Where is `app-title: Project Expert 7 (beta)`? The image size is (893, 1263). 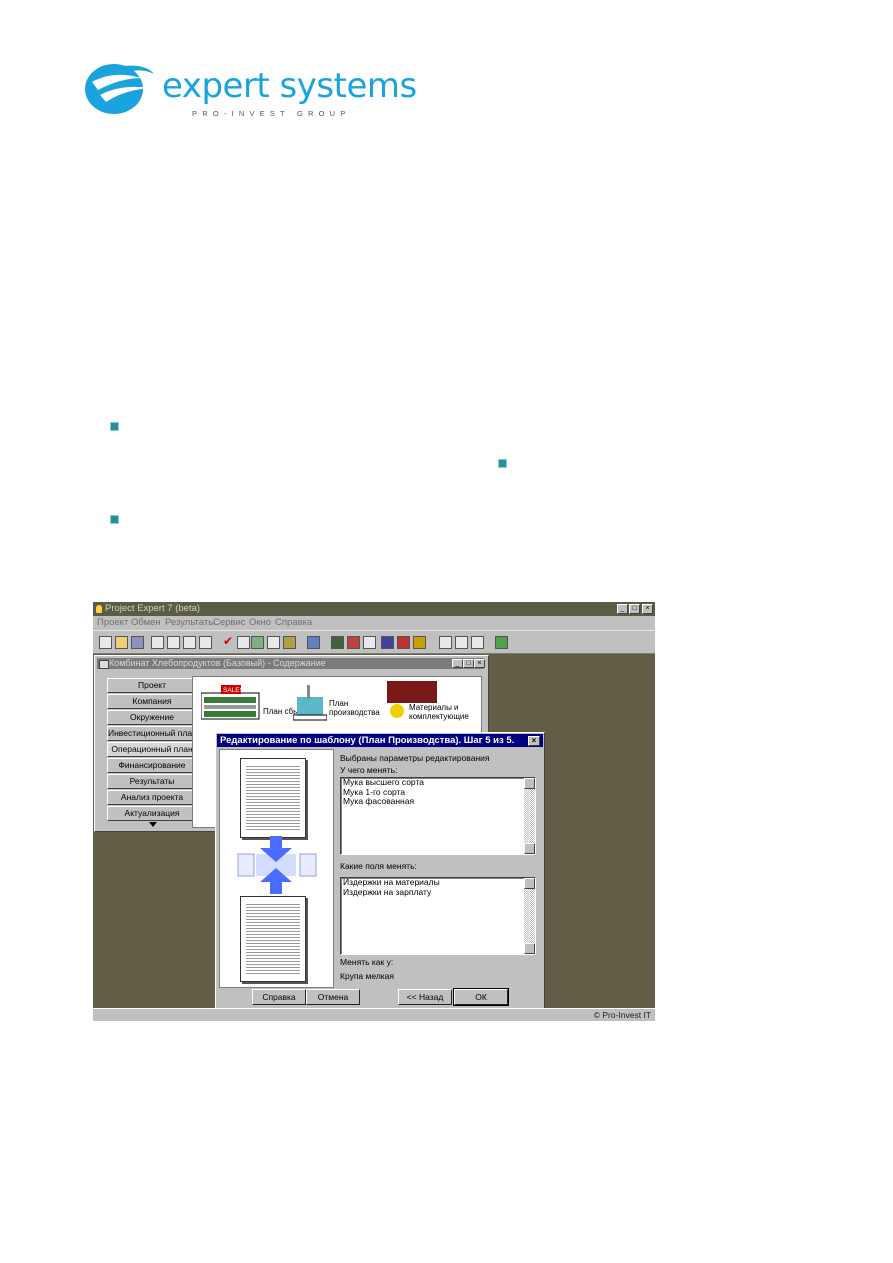 app-title: Project Expert 7 (beta) is located at coordinates (153, 608).